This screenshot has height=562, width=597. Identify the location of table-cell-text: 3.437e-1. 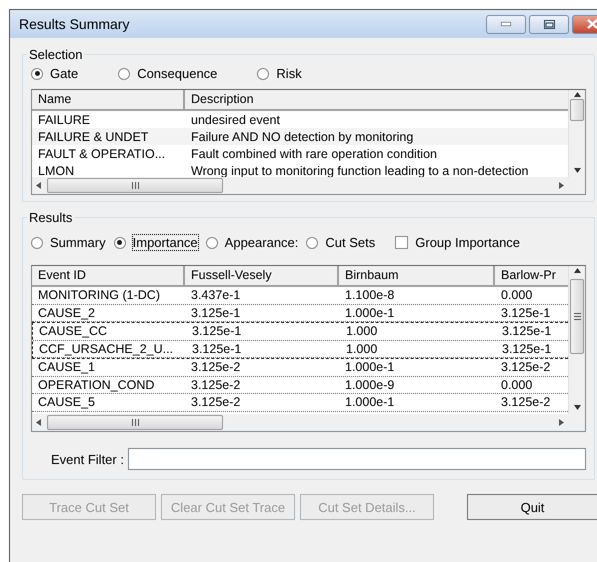
(216, 295).